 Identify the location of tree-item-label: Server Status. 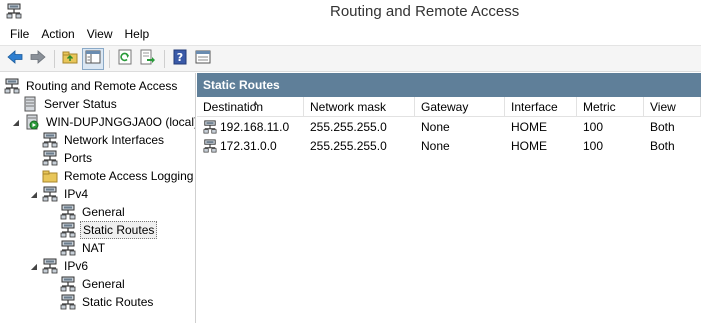
(80, 104).